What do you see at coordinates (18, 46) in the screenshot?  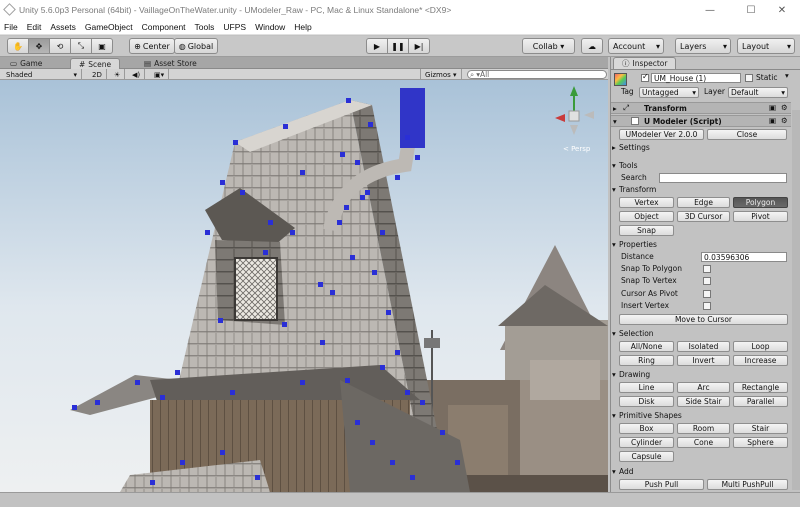 I see `hand-tool-button: ✋` at bounding box center [18, 46].